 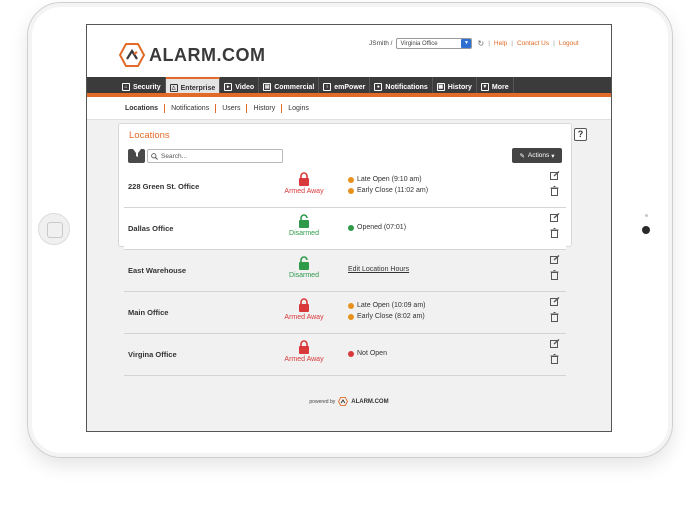 I want to click on event-text: Late Open (10:09 am), so click(x=391, y=305).